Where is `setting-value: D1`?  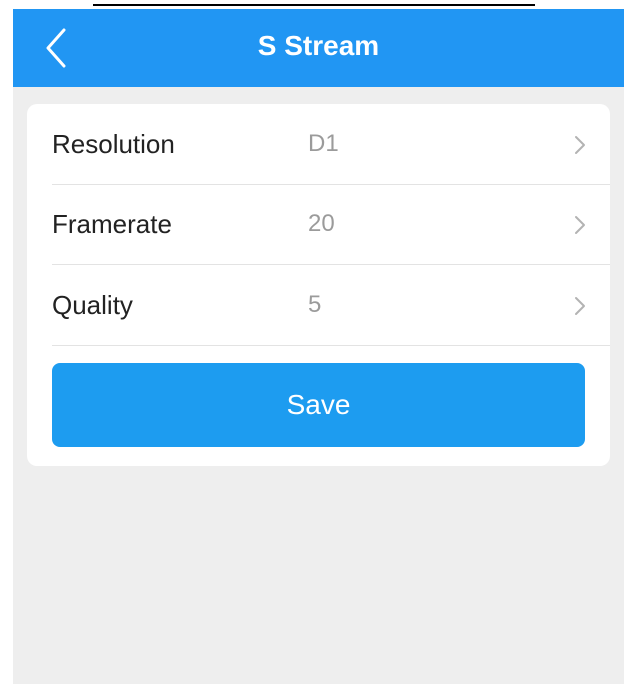
setting-value: D1 is located at coordinates (323, 143).